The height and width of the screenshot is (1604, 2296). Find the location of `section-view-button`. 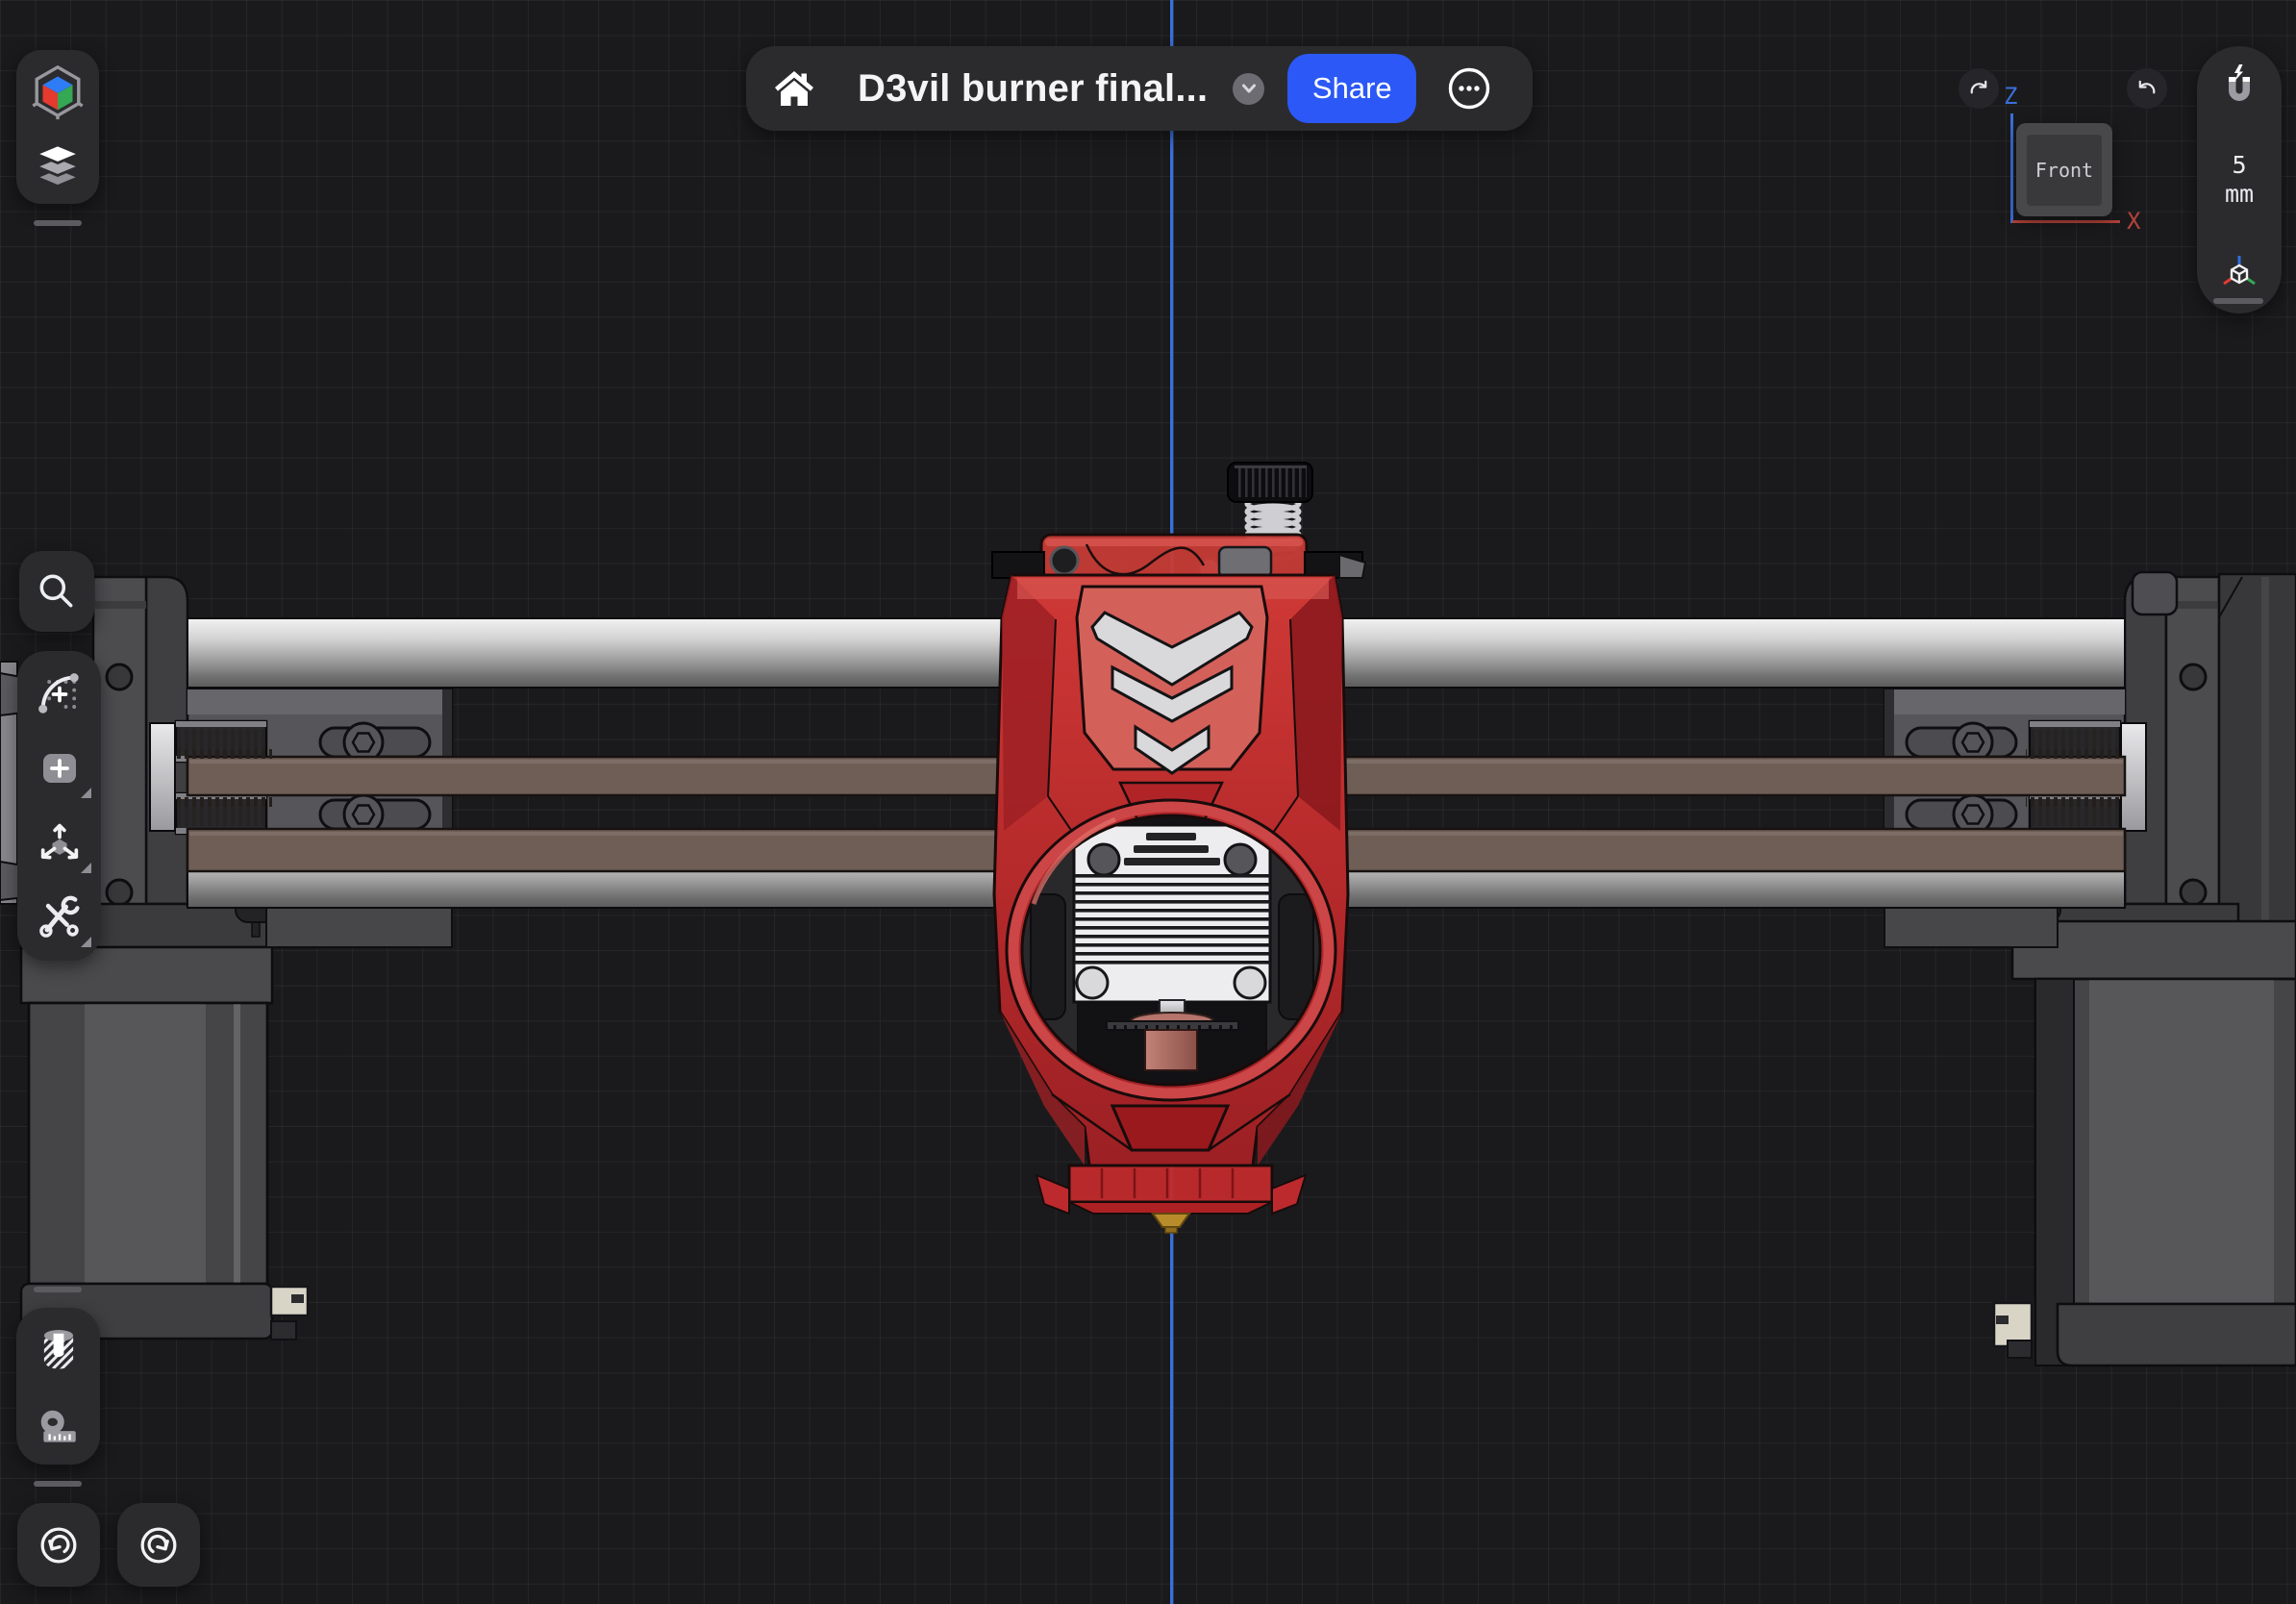

section-view-button is located at coordinates (59, 1349).